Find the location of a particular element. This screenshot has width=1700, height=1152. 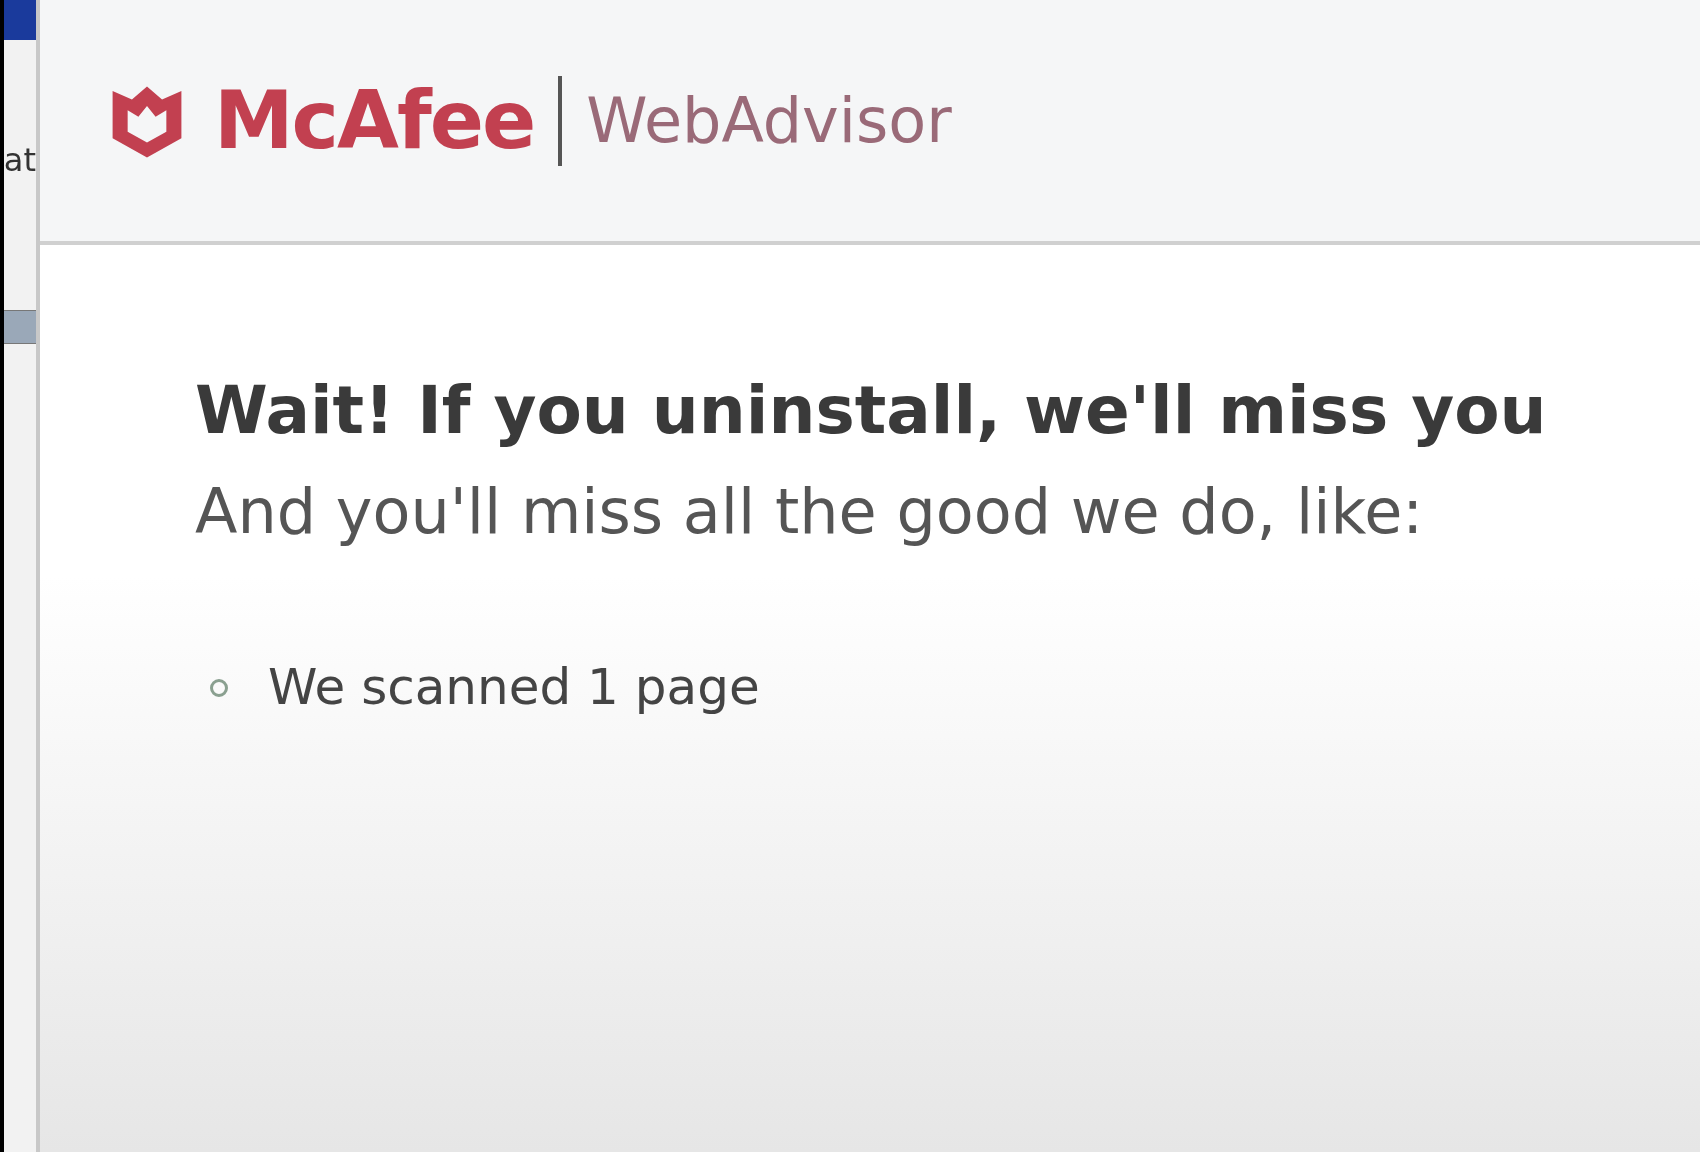

brand-name: McAfee is located at coordinates (374, 120).